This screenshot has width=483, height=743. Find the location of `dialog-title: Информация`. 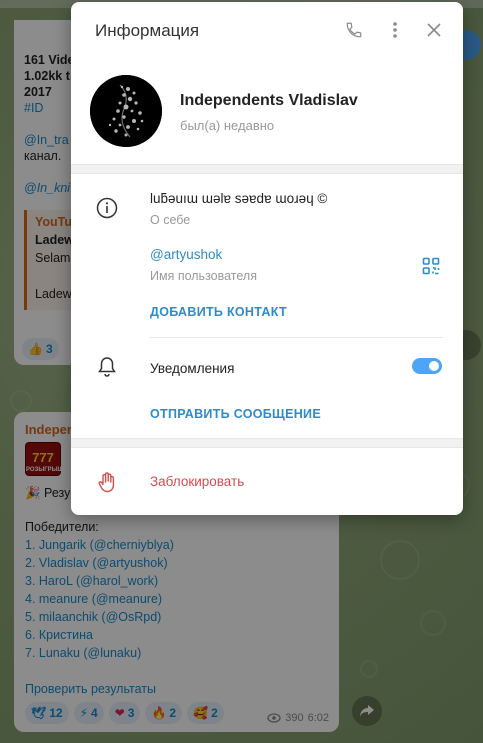

dialog-title: Информация is located at coordinates (147, 30).